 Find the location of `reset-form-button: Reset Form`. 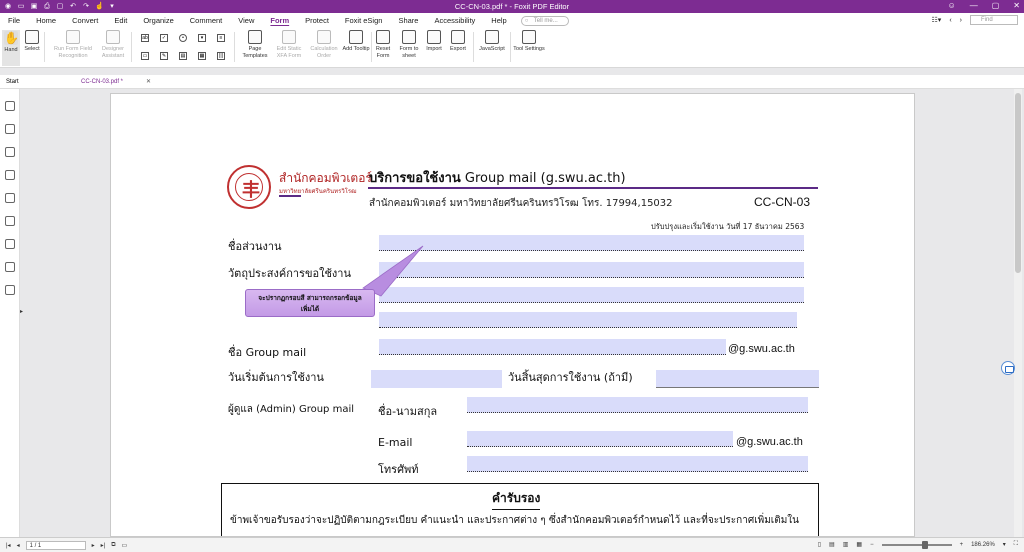

reset-form-button: Reset Form is located at coordinates (383, 45).